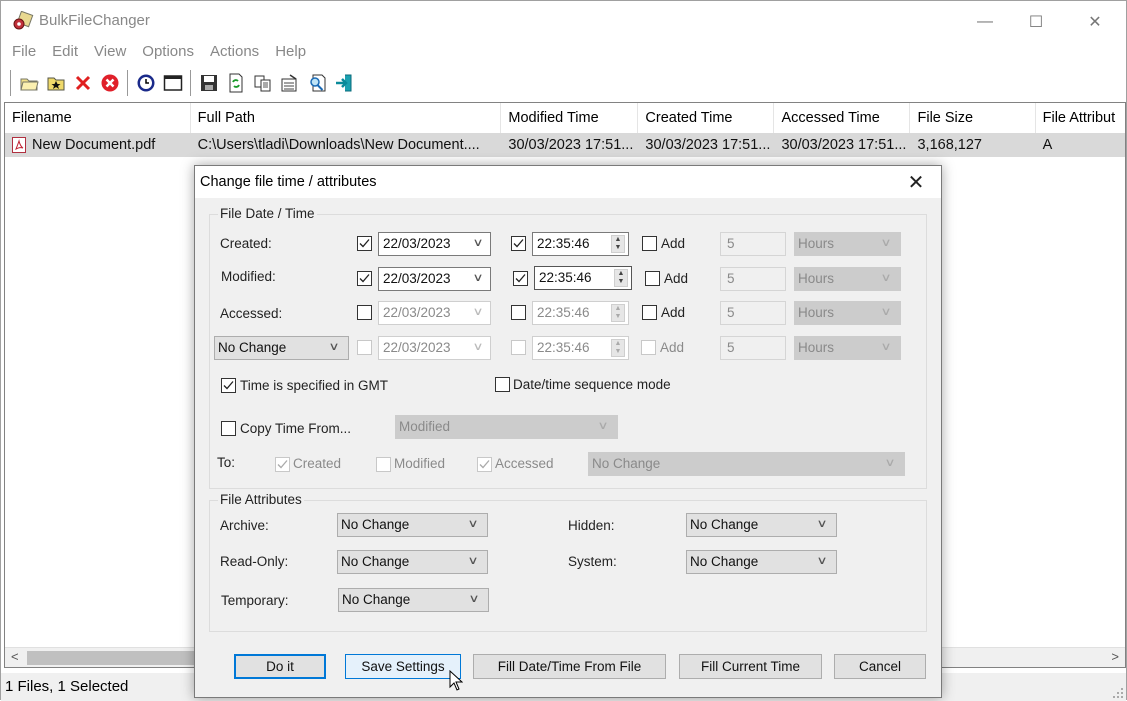 This screenshot has height=701, width=1127. I want to click on to-accessed-label: Accessed, so click(524, 463).